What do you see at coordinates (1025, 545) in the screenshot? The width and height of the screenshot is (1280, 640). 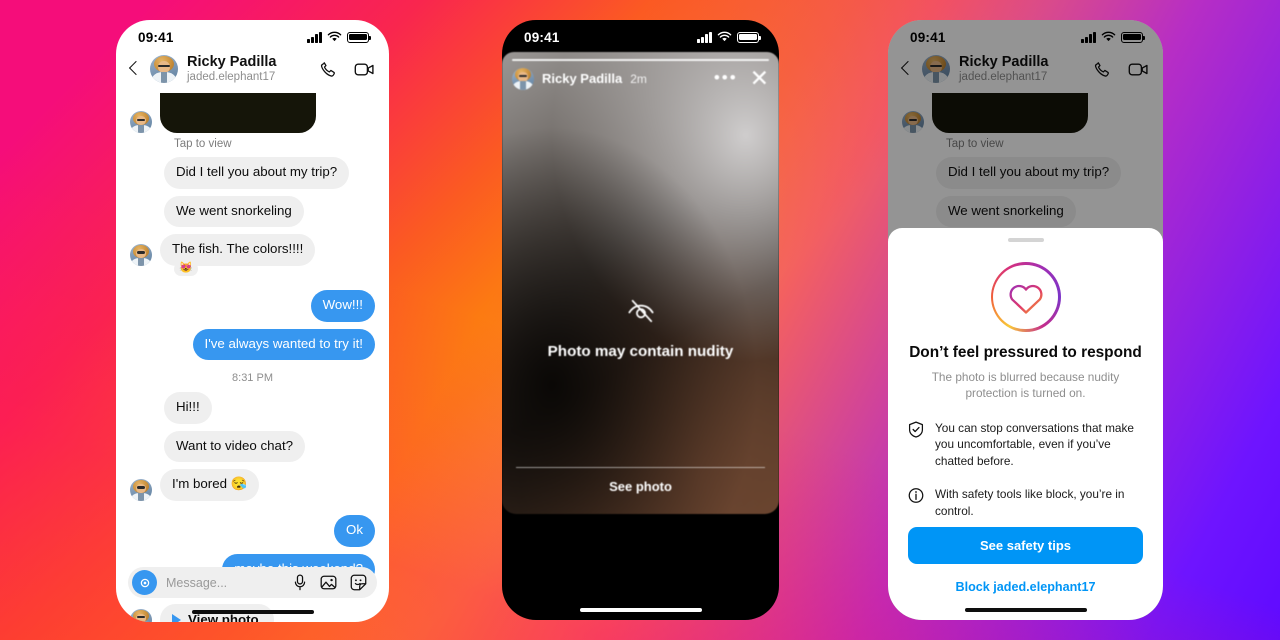 I see `see-safety-tips-button: See safety tips` at bounding box center [1025, 545].